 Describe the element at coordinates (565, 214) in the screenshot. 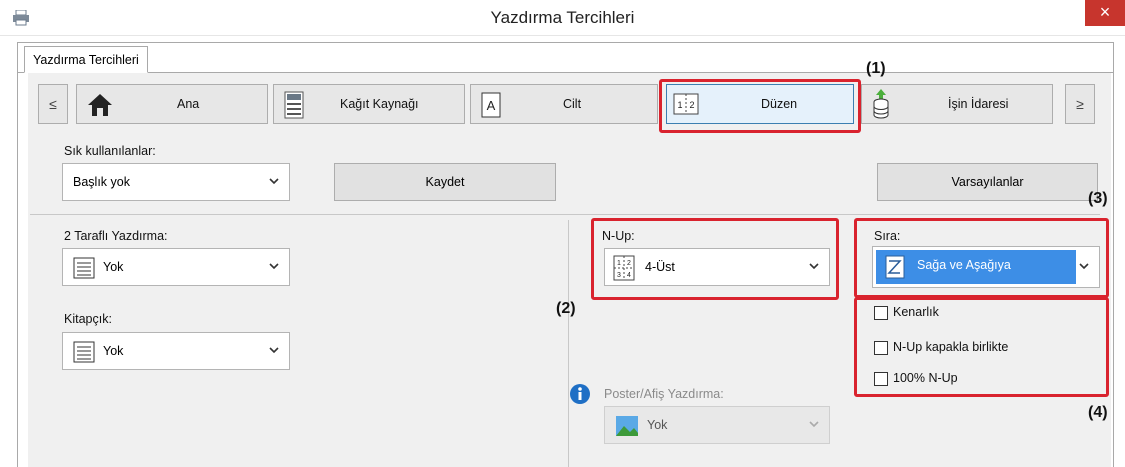

I see `section-divider` at that location.